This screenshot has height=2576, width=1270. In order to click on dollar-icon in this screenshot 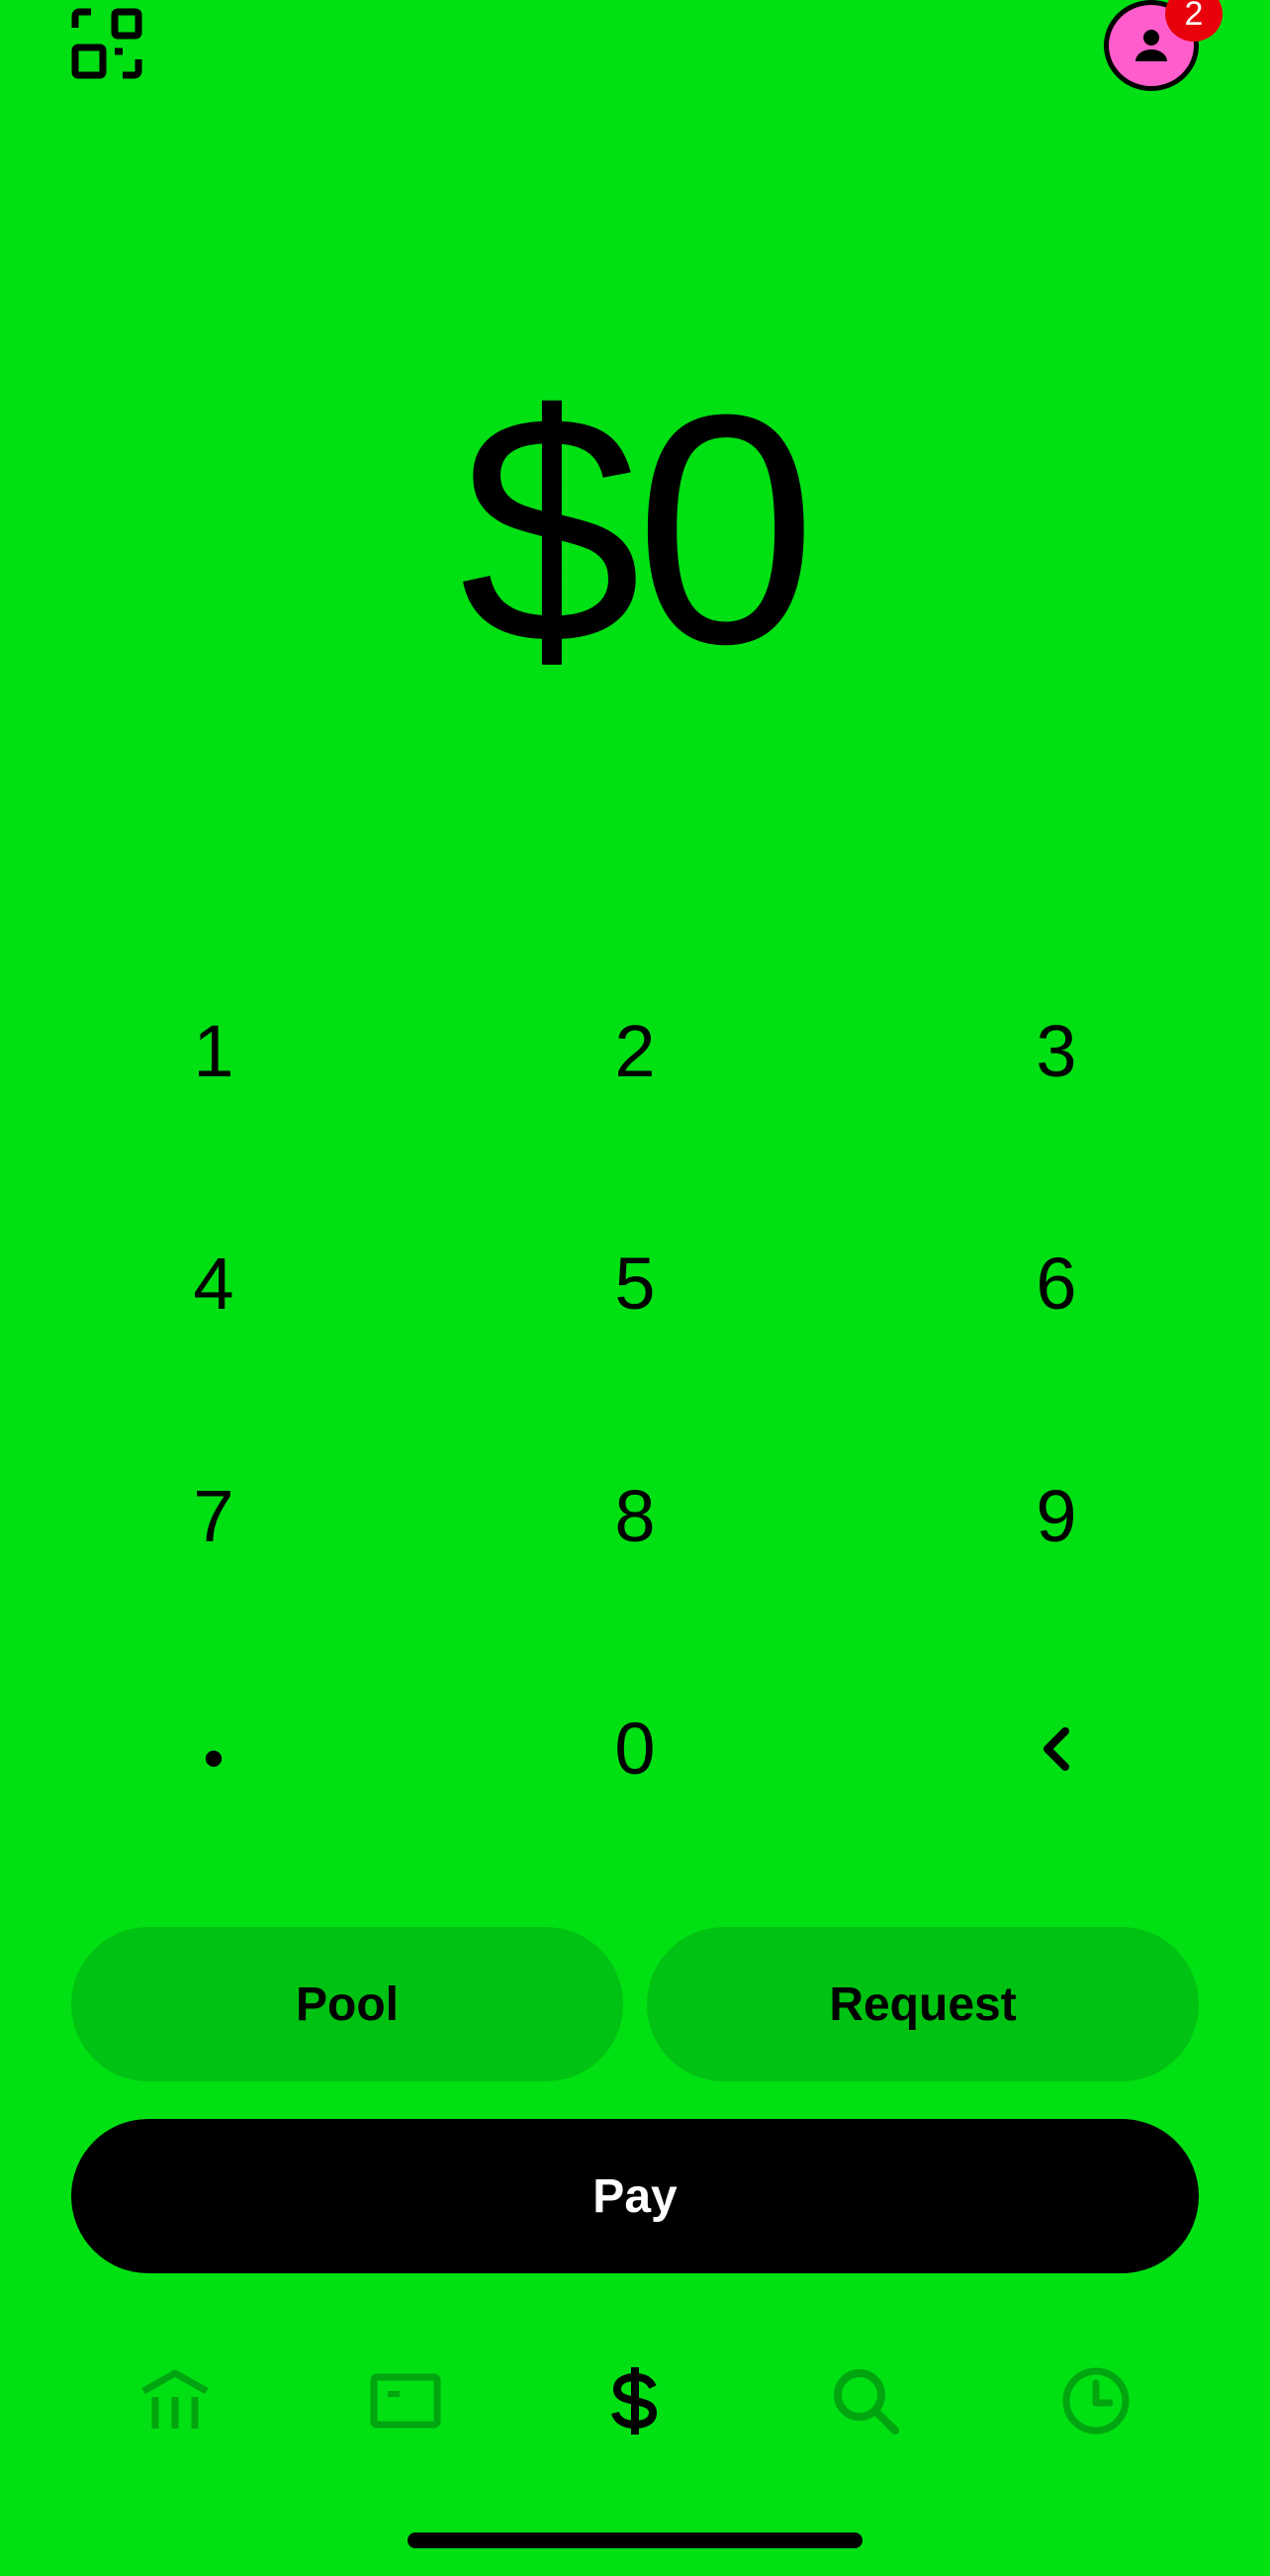, I will do `click(635, 2401)`.